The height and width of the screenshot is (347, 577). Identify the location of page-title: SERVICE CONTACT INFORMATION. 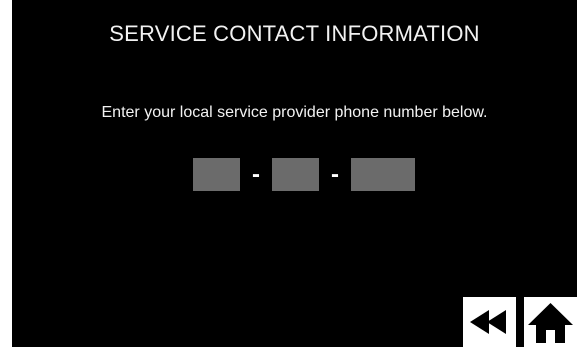
(294, 33).